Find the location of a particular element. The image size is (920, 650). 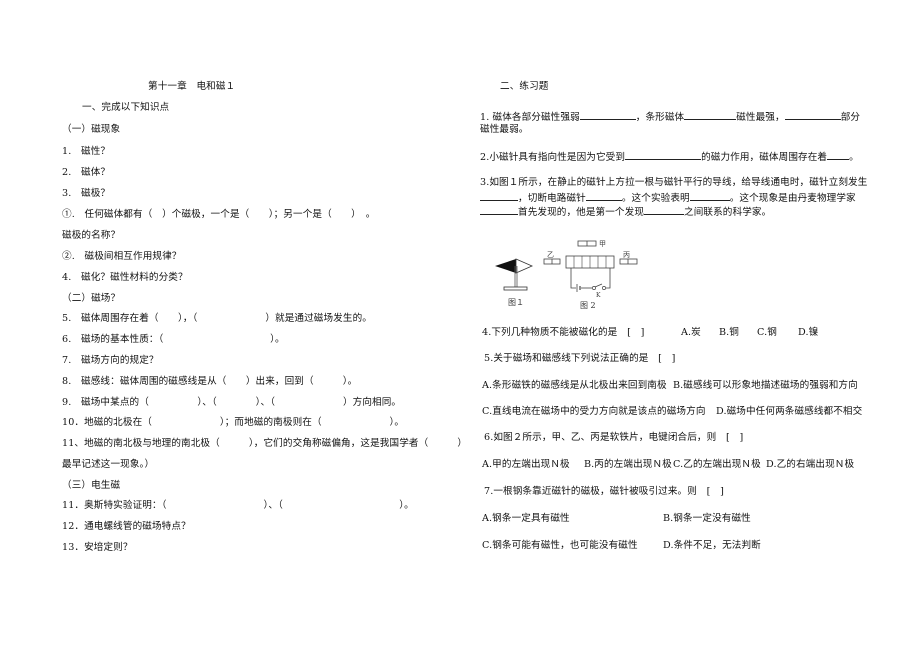

exercise-2-text-c: 。 is located at coordinates (854, 157).